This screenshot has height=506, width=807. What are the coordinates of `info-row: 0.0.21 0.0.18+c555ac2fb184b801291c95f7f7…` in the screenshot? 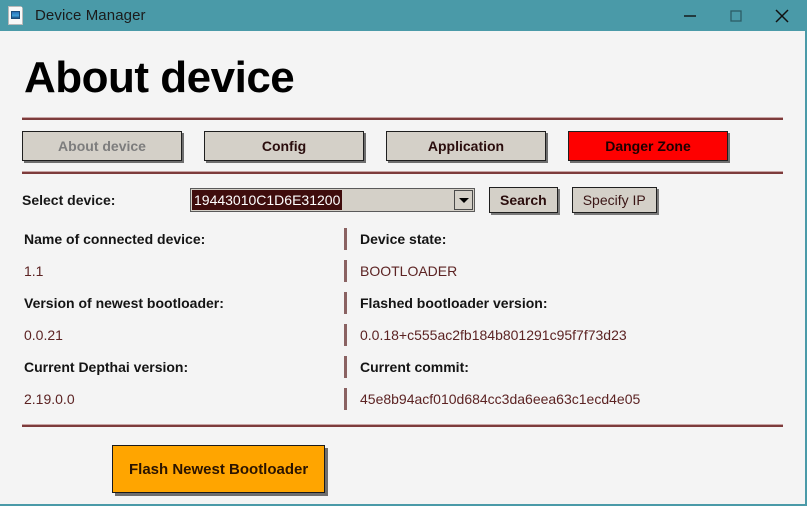 It's located at (402, 335).